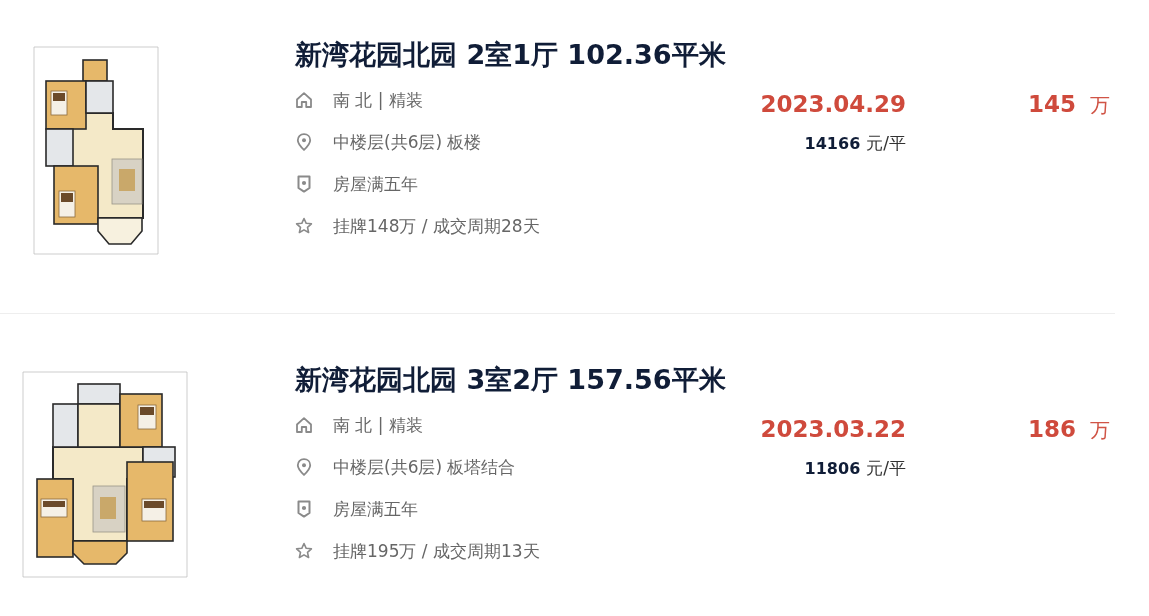  Describe the element at coordinates (1052, 429) in the screenshot. I see `total-price-value: 186` at that location.